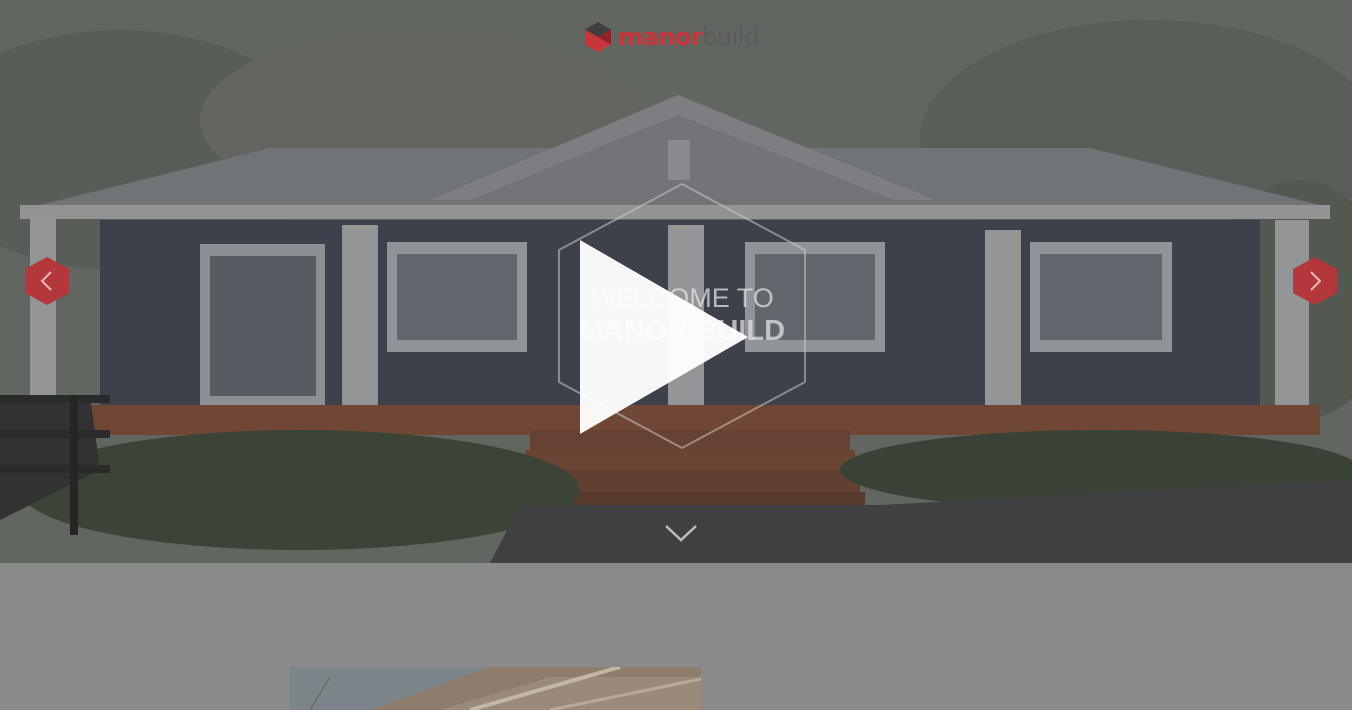  I want to click on logo-hexagon-icon, so click(598, 37).